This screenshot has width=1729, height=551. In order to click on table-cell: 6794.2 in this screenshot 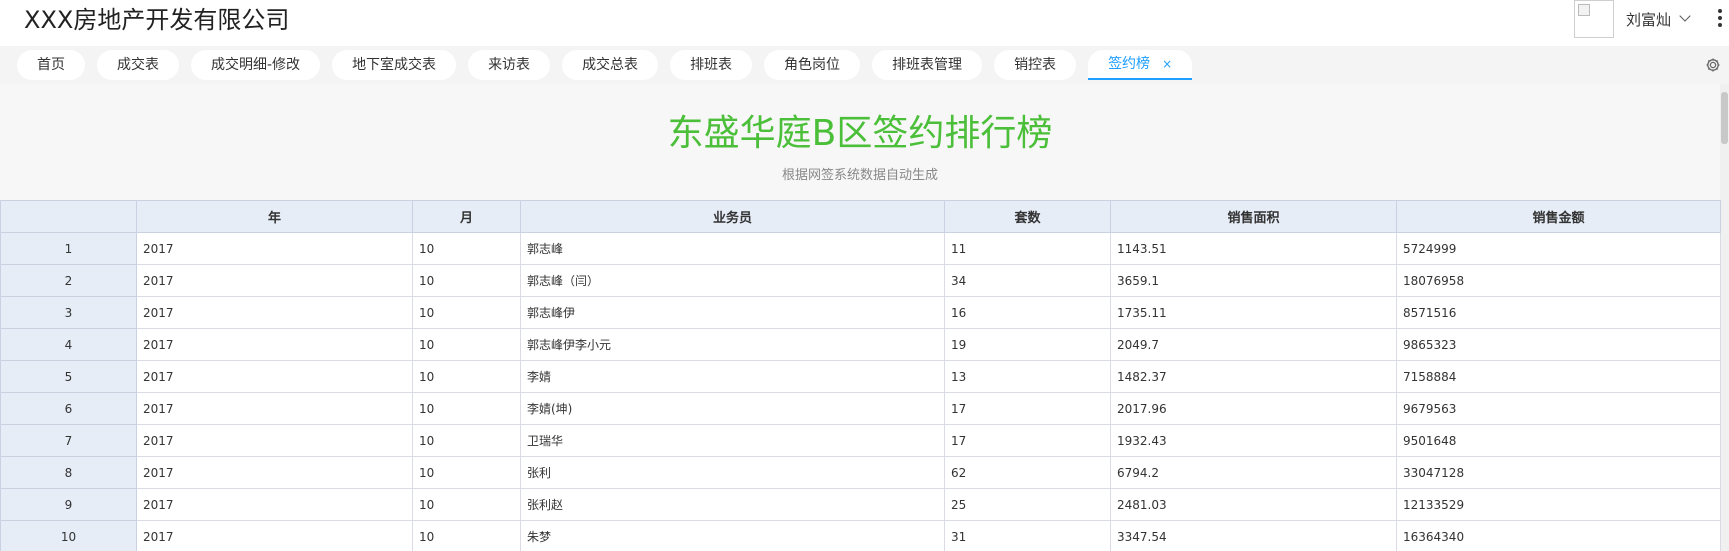, I will do `click(1253, 472)`.